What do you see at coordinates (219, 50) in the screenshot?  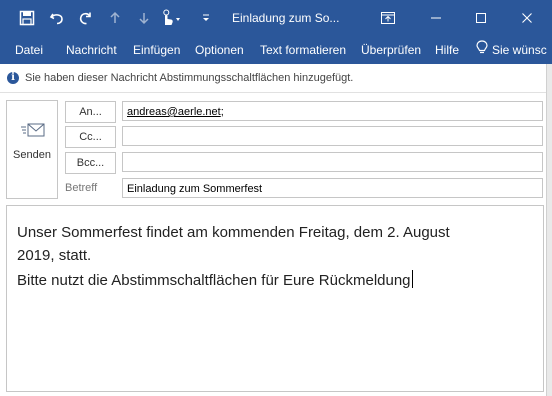 I see `tab-optionen: Optionen` at bounding box center [219, 50].